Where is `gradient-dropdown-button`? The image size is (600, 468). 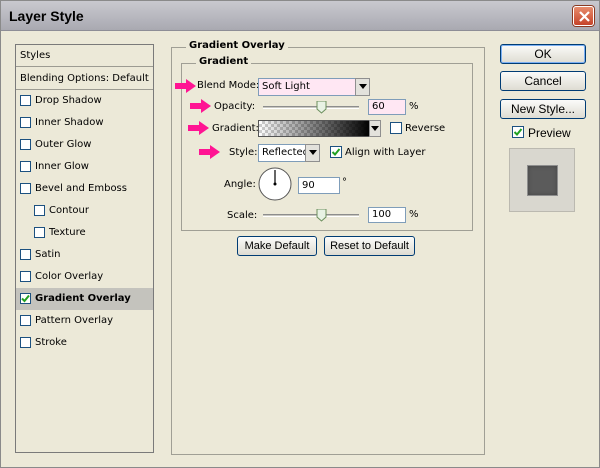 gradient-dropdown-button is located at coordinates (375, 128).